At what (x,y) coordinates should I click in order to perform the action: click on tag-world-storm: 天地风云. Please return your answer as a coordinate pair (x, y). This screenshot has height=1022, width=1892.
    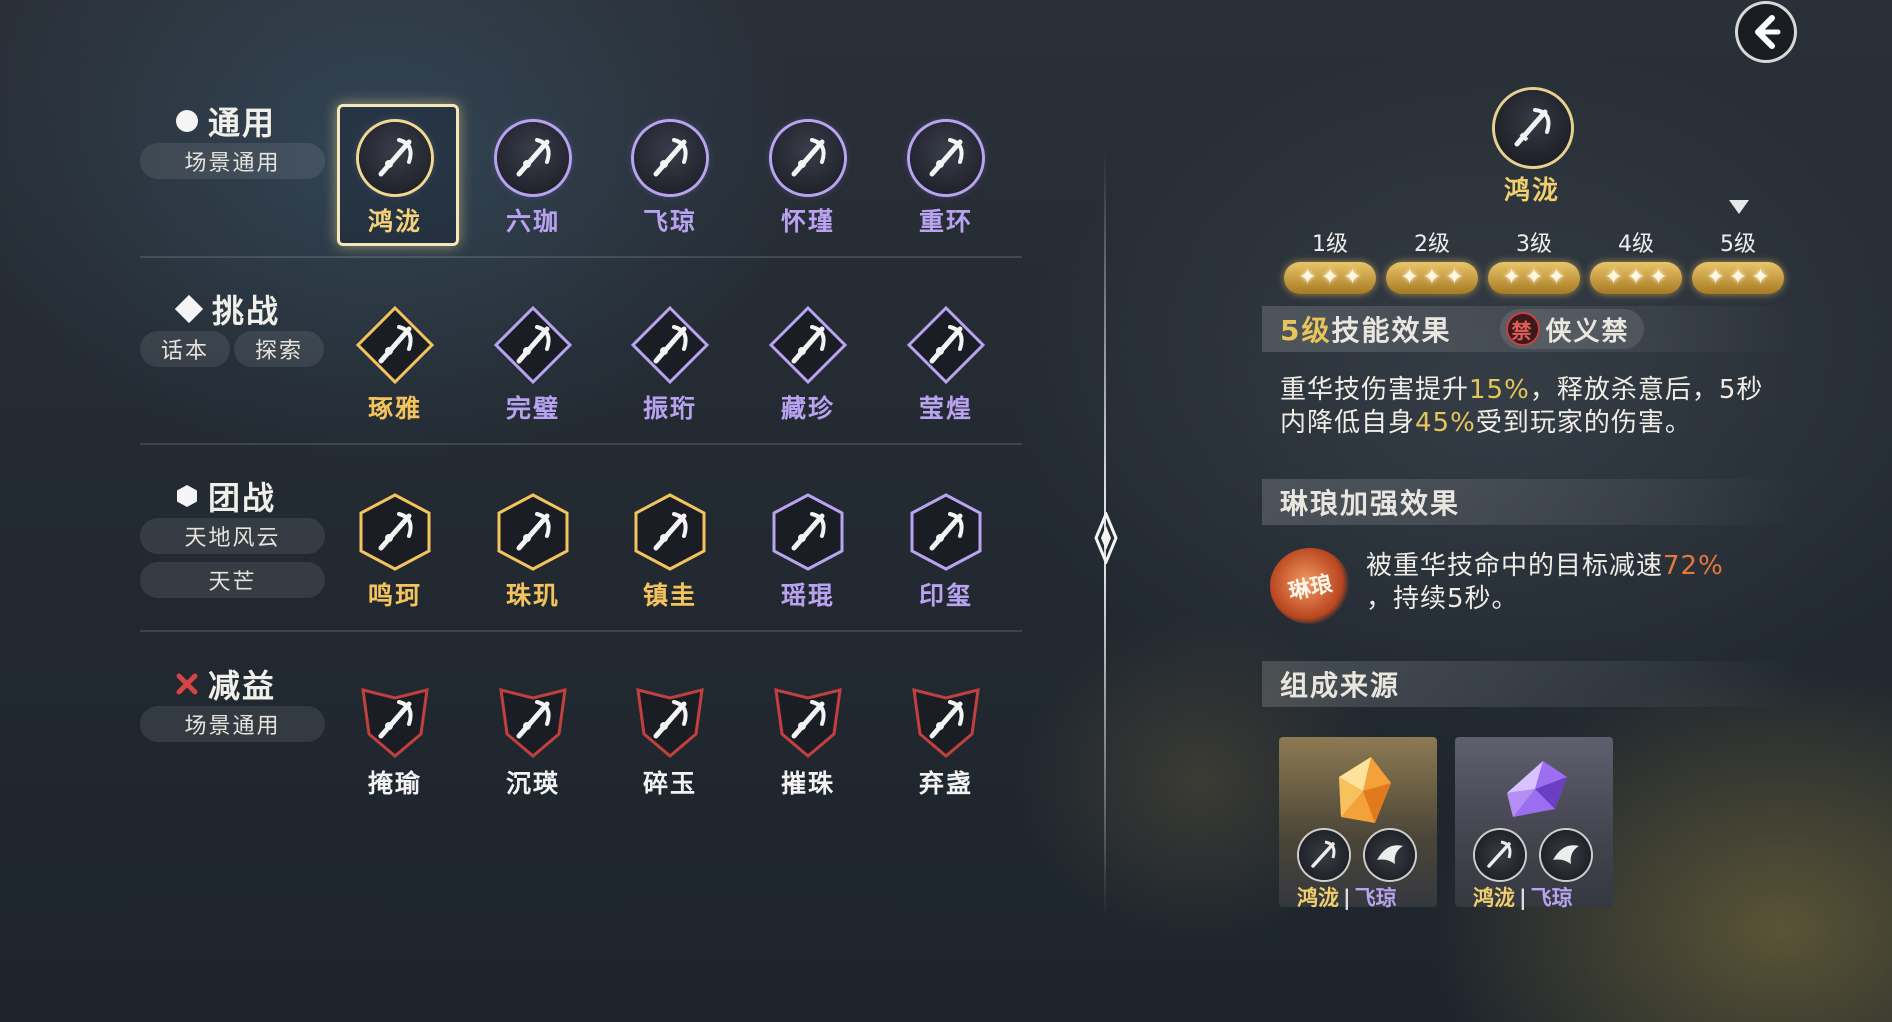
    Looking at the image, I should click on (232, 536).